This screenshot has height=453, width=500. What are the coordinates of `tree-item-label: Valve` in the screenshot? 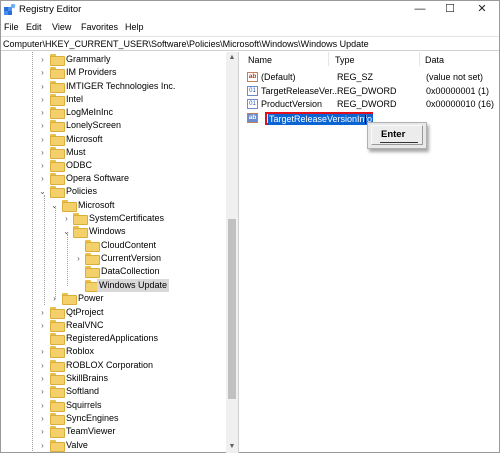 It's located at (77, 445).